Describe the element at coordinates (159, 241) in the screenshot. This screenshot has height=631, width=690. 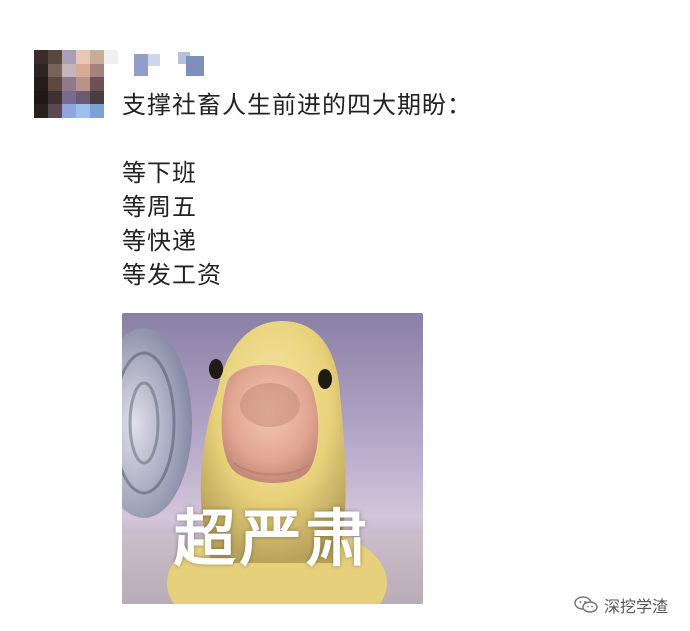
I see `post-line-3: 等快递` at that location.